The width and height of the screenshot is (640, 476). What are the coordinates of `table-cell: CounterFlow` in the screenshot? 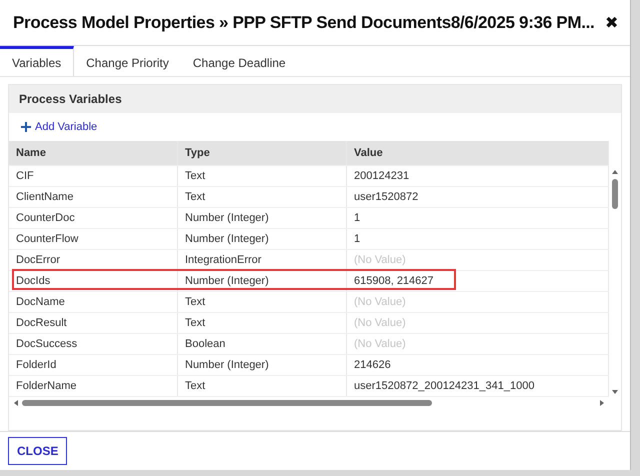 It's located at (93, 239).